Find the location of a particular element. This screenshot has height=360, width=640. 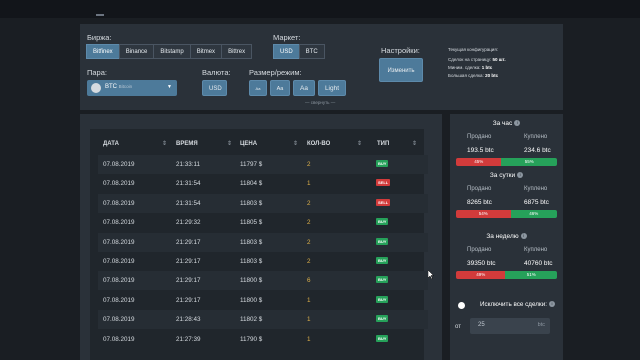

table-row: 07.08.2019 21:27:39 11790 $ 1 BUY is located at coordinates (263, 339).